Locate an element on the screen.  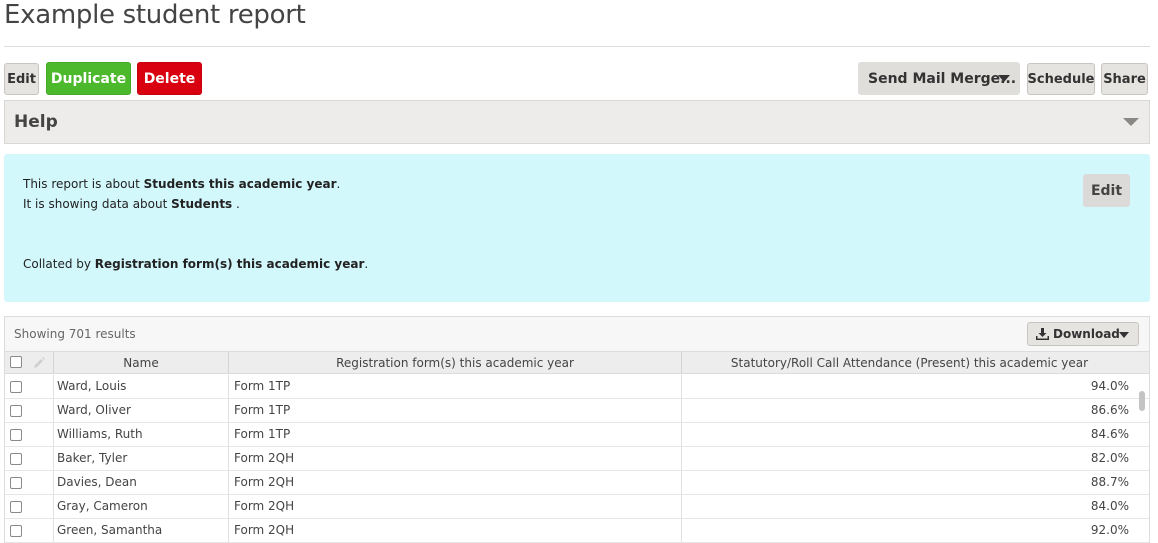
download-button: Download is located at coordinates (1083, 334).